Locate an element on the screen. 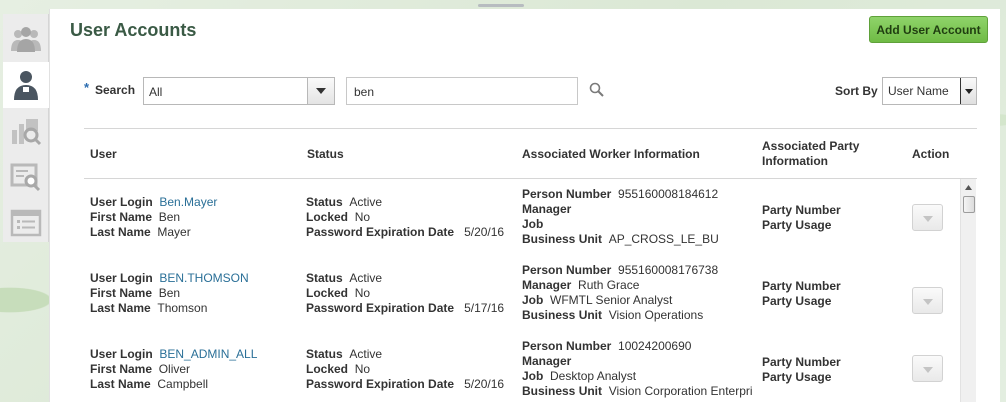 The height and width of the screenshot is (402, 1006). person-number-value: 955160008176738 is located at coordinates (668, 270).